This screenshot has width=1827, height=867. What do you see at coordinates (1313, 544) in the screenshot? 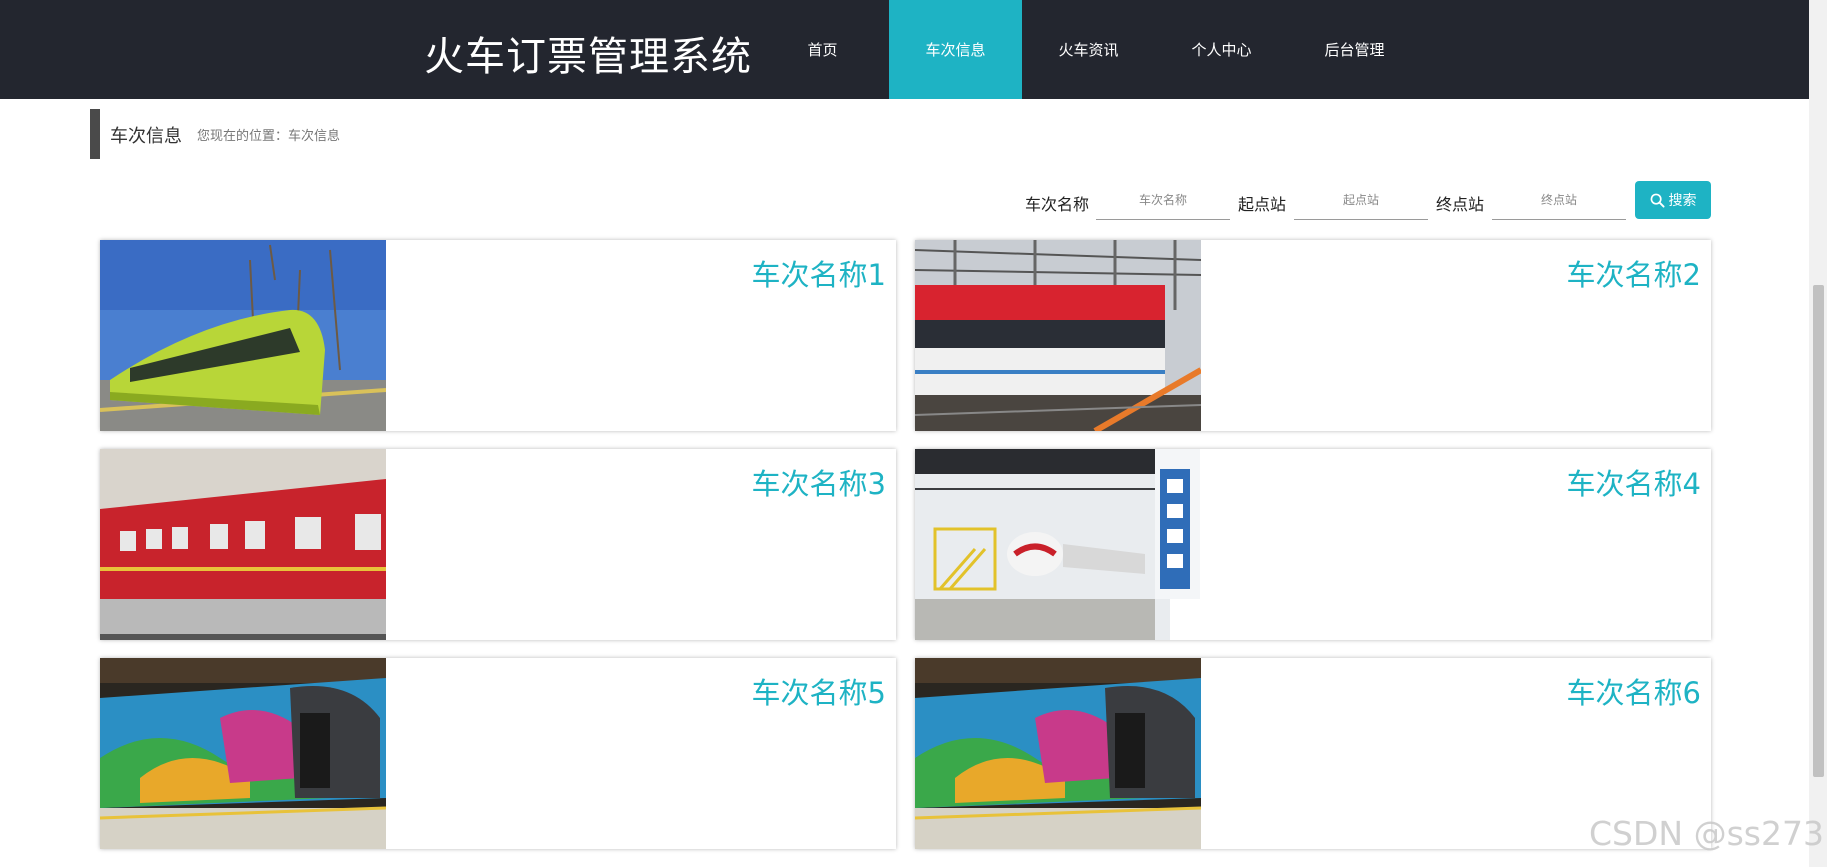
I see `train-card: 车次名称4` at bounding box center [1313, 544].